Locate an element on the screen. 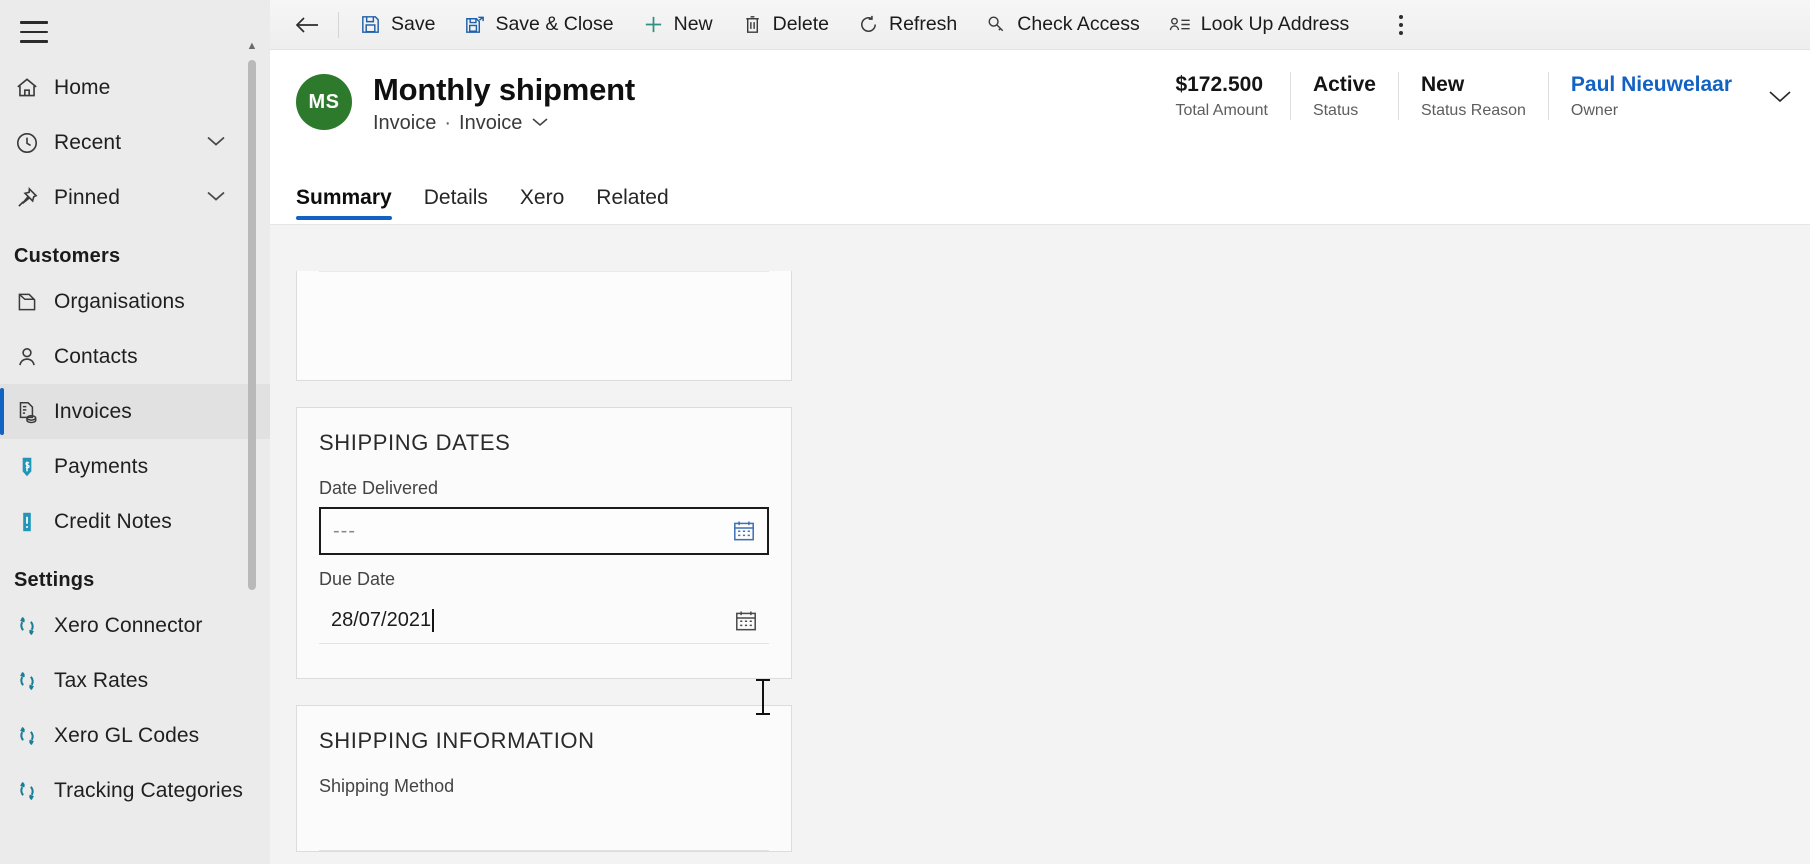 Image resolution: width=1810 pixels, height=864 pixels. sidebar-item-contacts: Contacts is located at coordinates (135, 356).